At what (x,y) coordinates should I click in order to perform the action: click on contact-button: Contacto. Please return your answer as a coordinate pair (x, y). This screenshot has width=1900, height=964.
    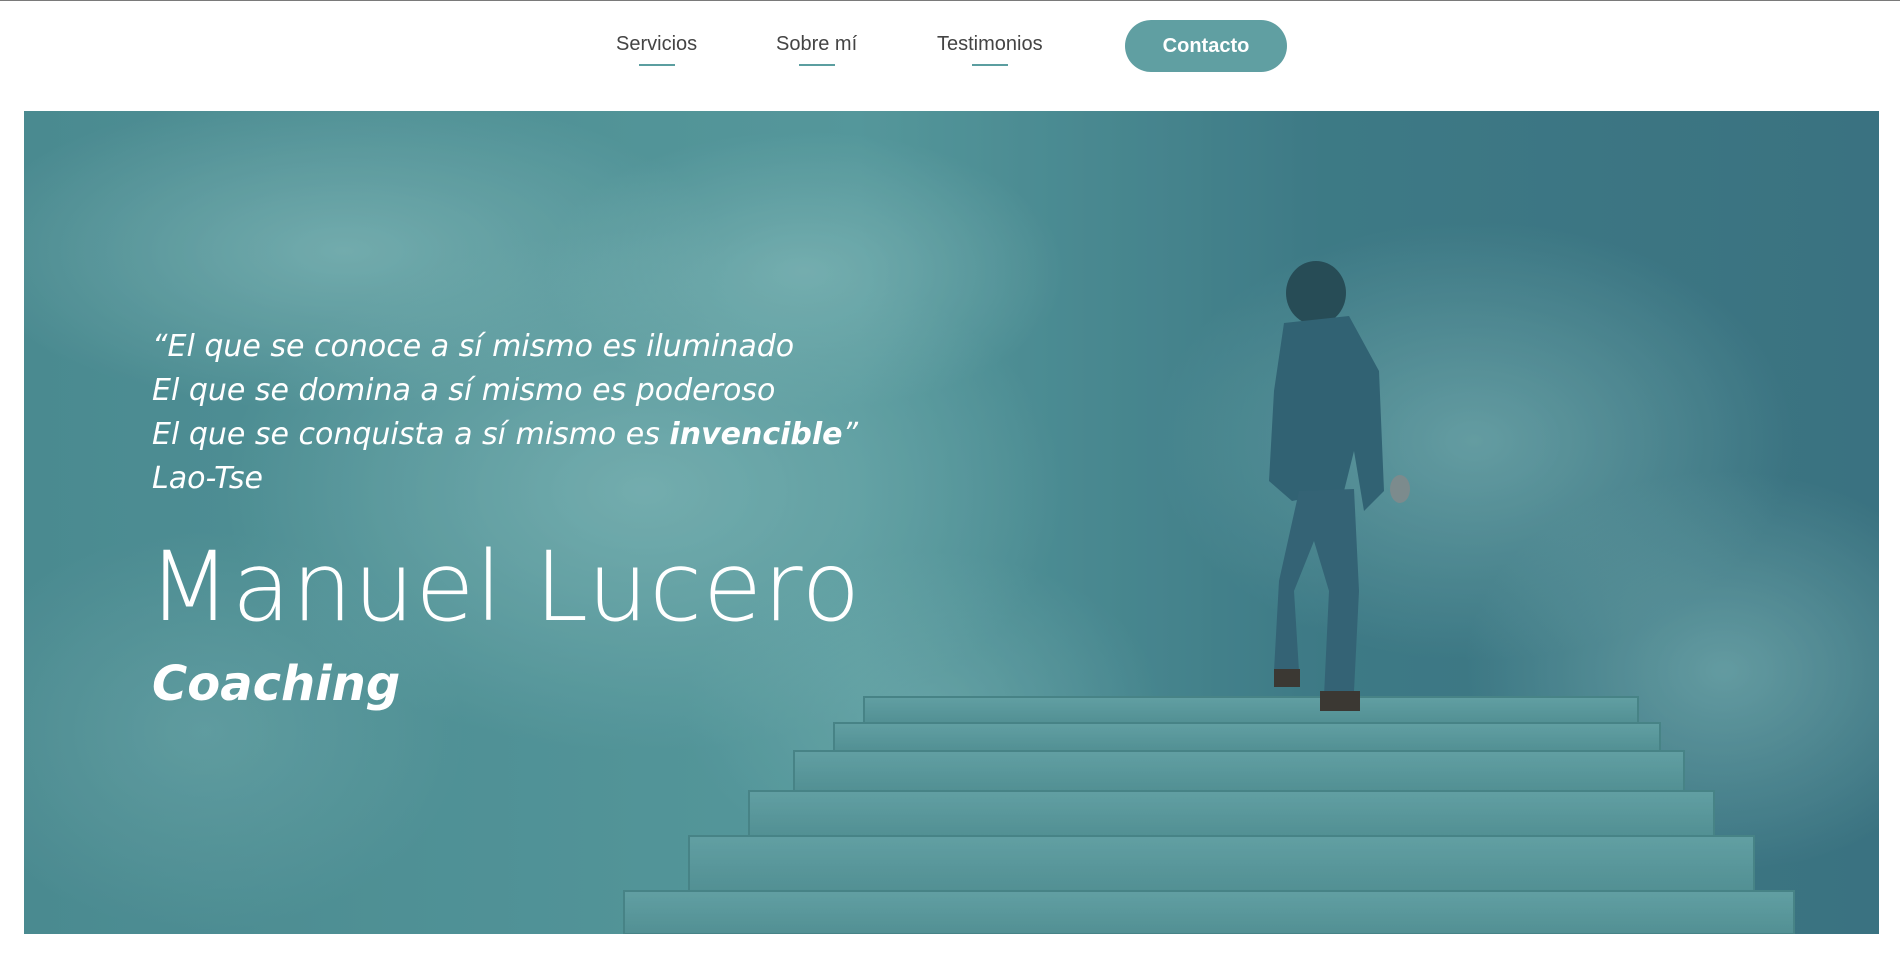
    Looking at the image, I should click on (1206, 46).